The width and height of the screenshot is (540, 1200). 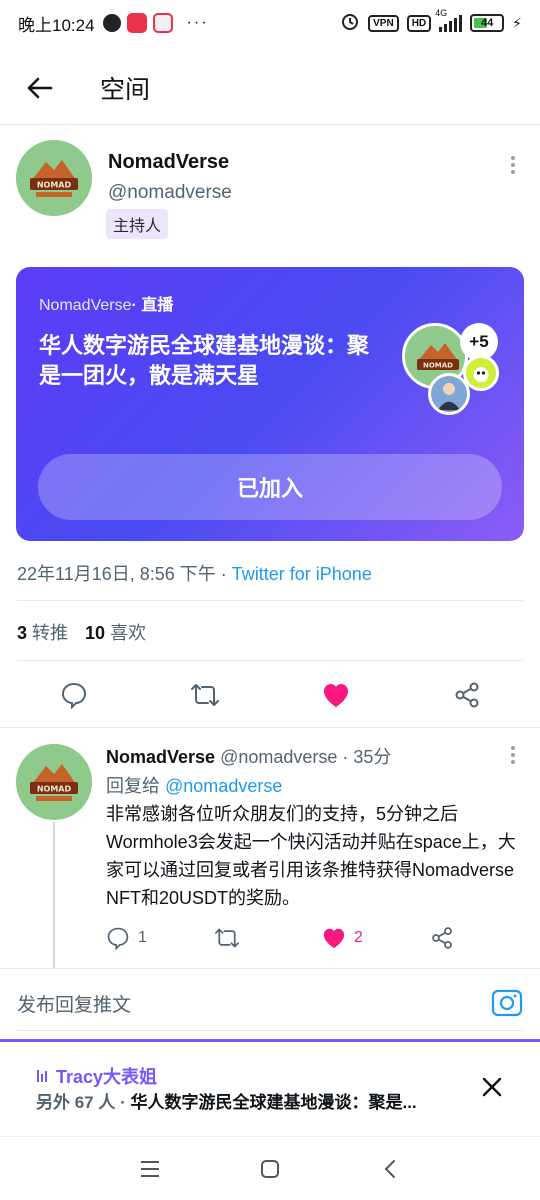 What do you see at coordinates (270, 968) in the screenshot?
I see `reply-divider` at bounding box center [270, 968].